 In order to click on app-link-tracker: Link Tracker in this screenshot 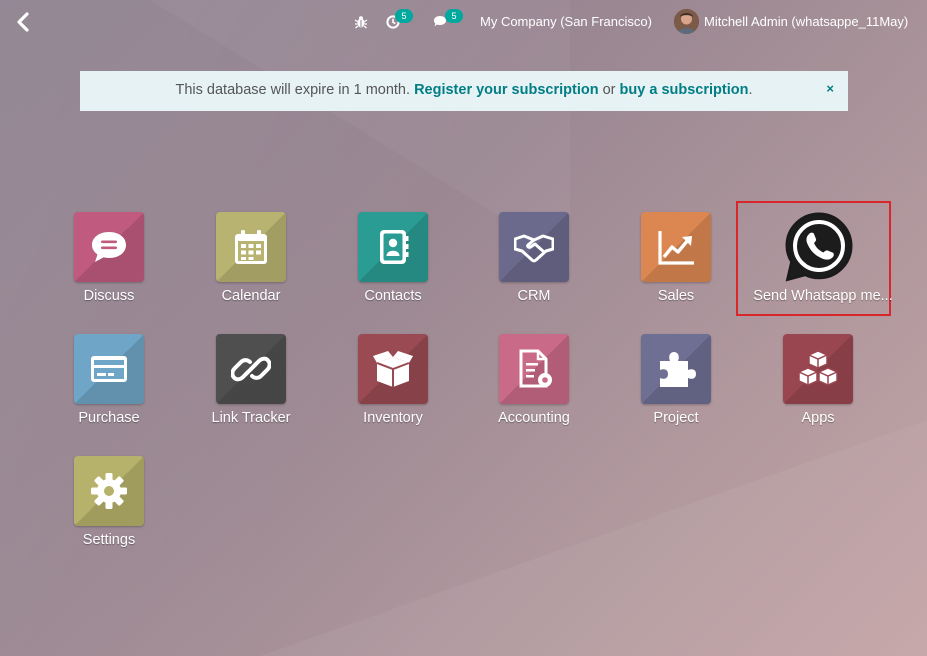, I will do `click(251, 389)`.